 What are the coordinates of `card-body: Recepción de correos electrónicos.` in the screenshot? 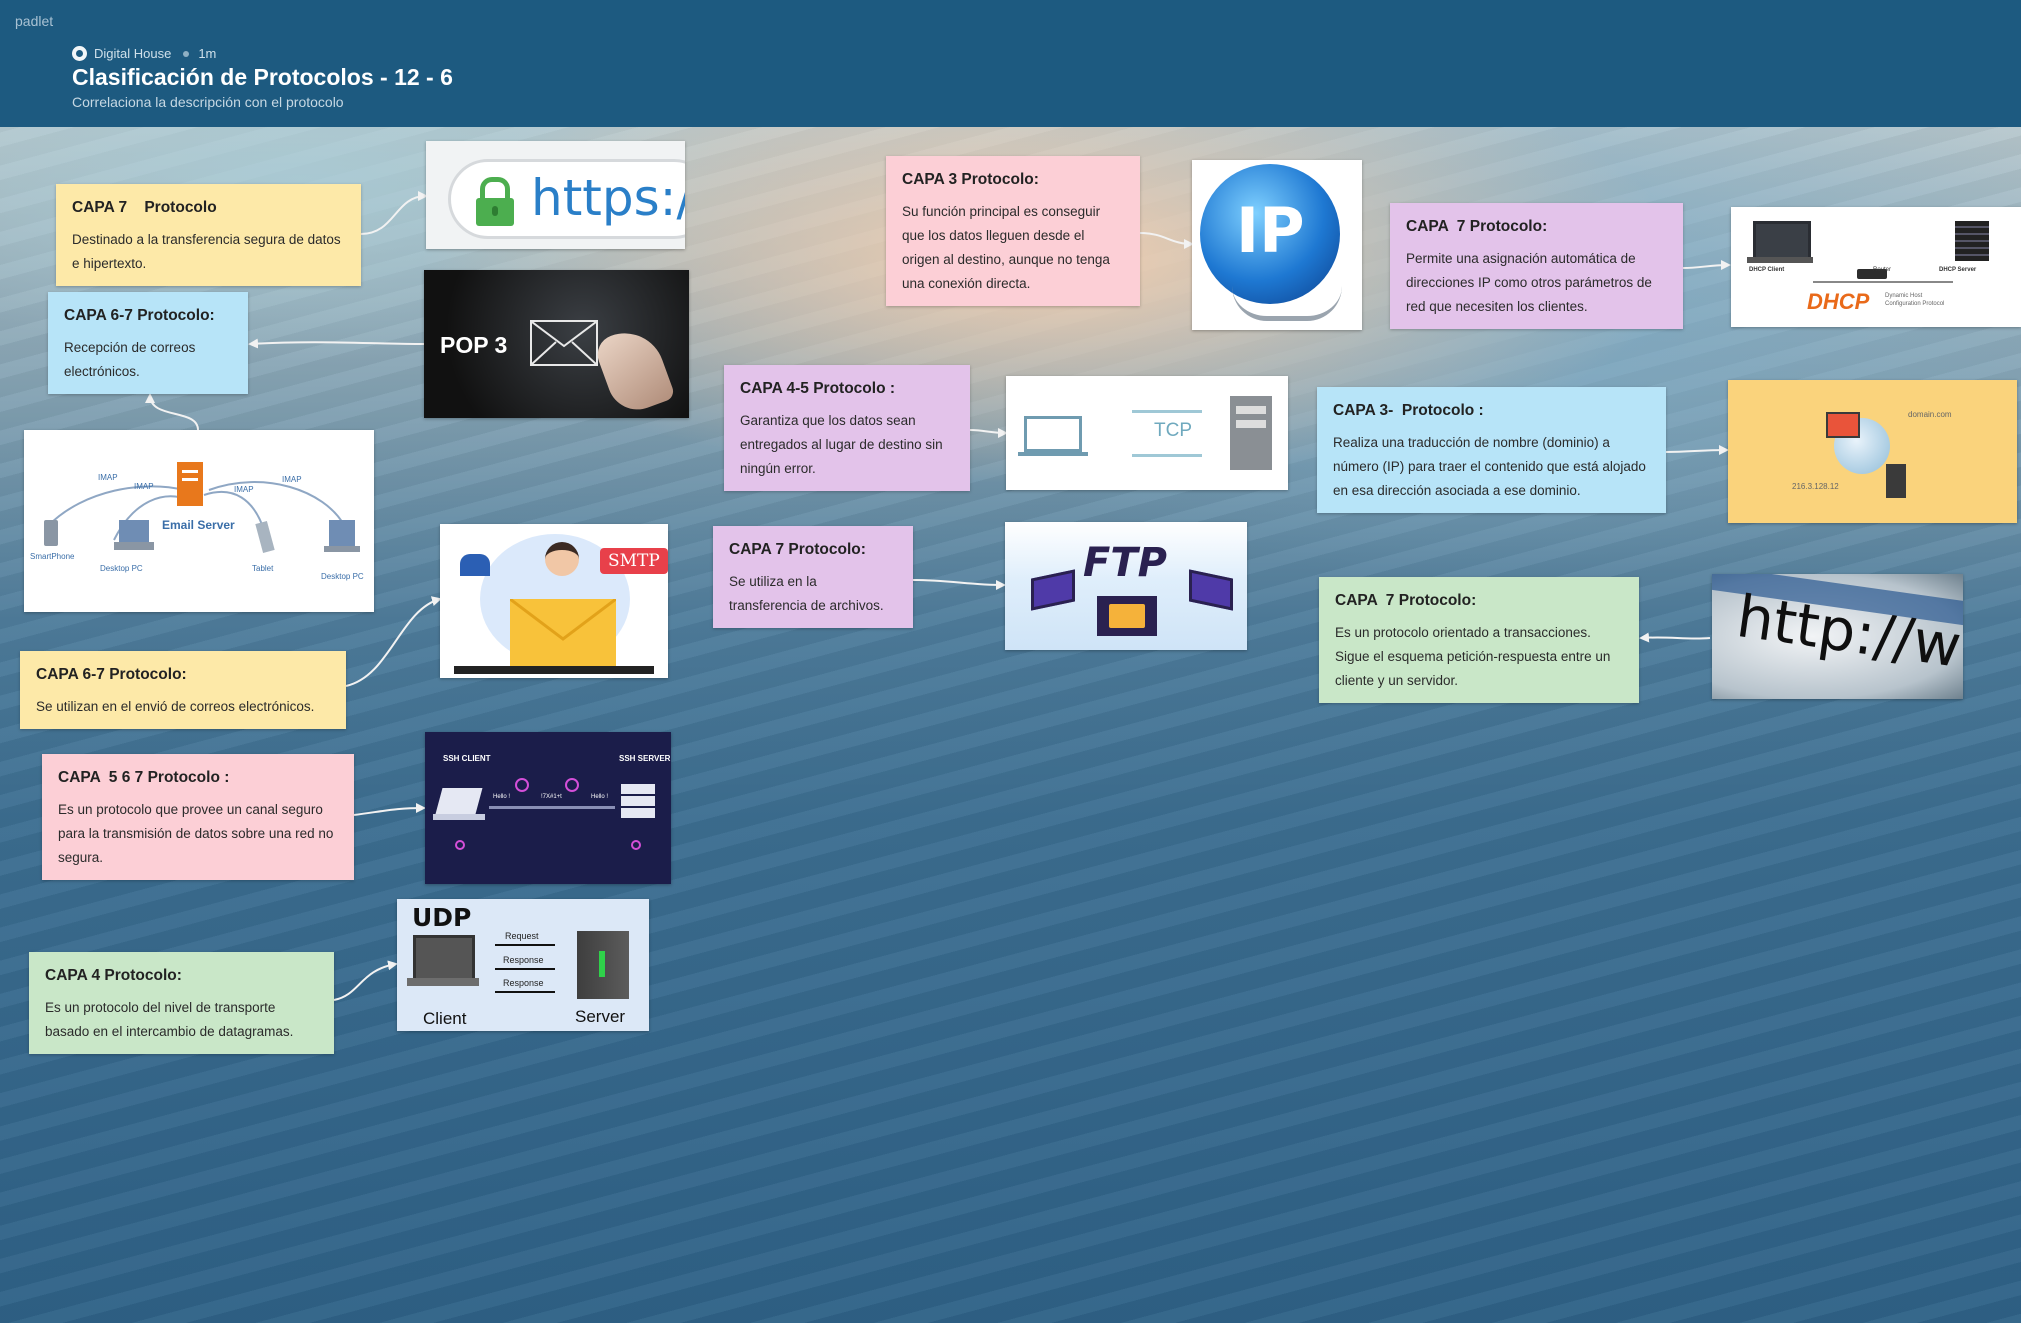 It's located at (130, 360).